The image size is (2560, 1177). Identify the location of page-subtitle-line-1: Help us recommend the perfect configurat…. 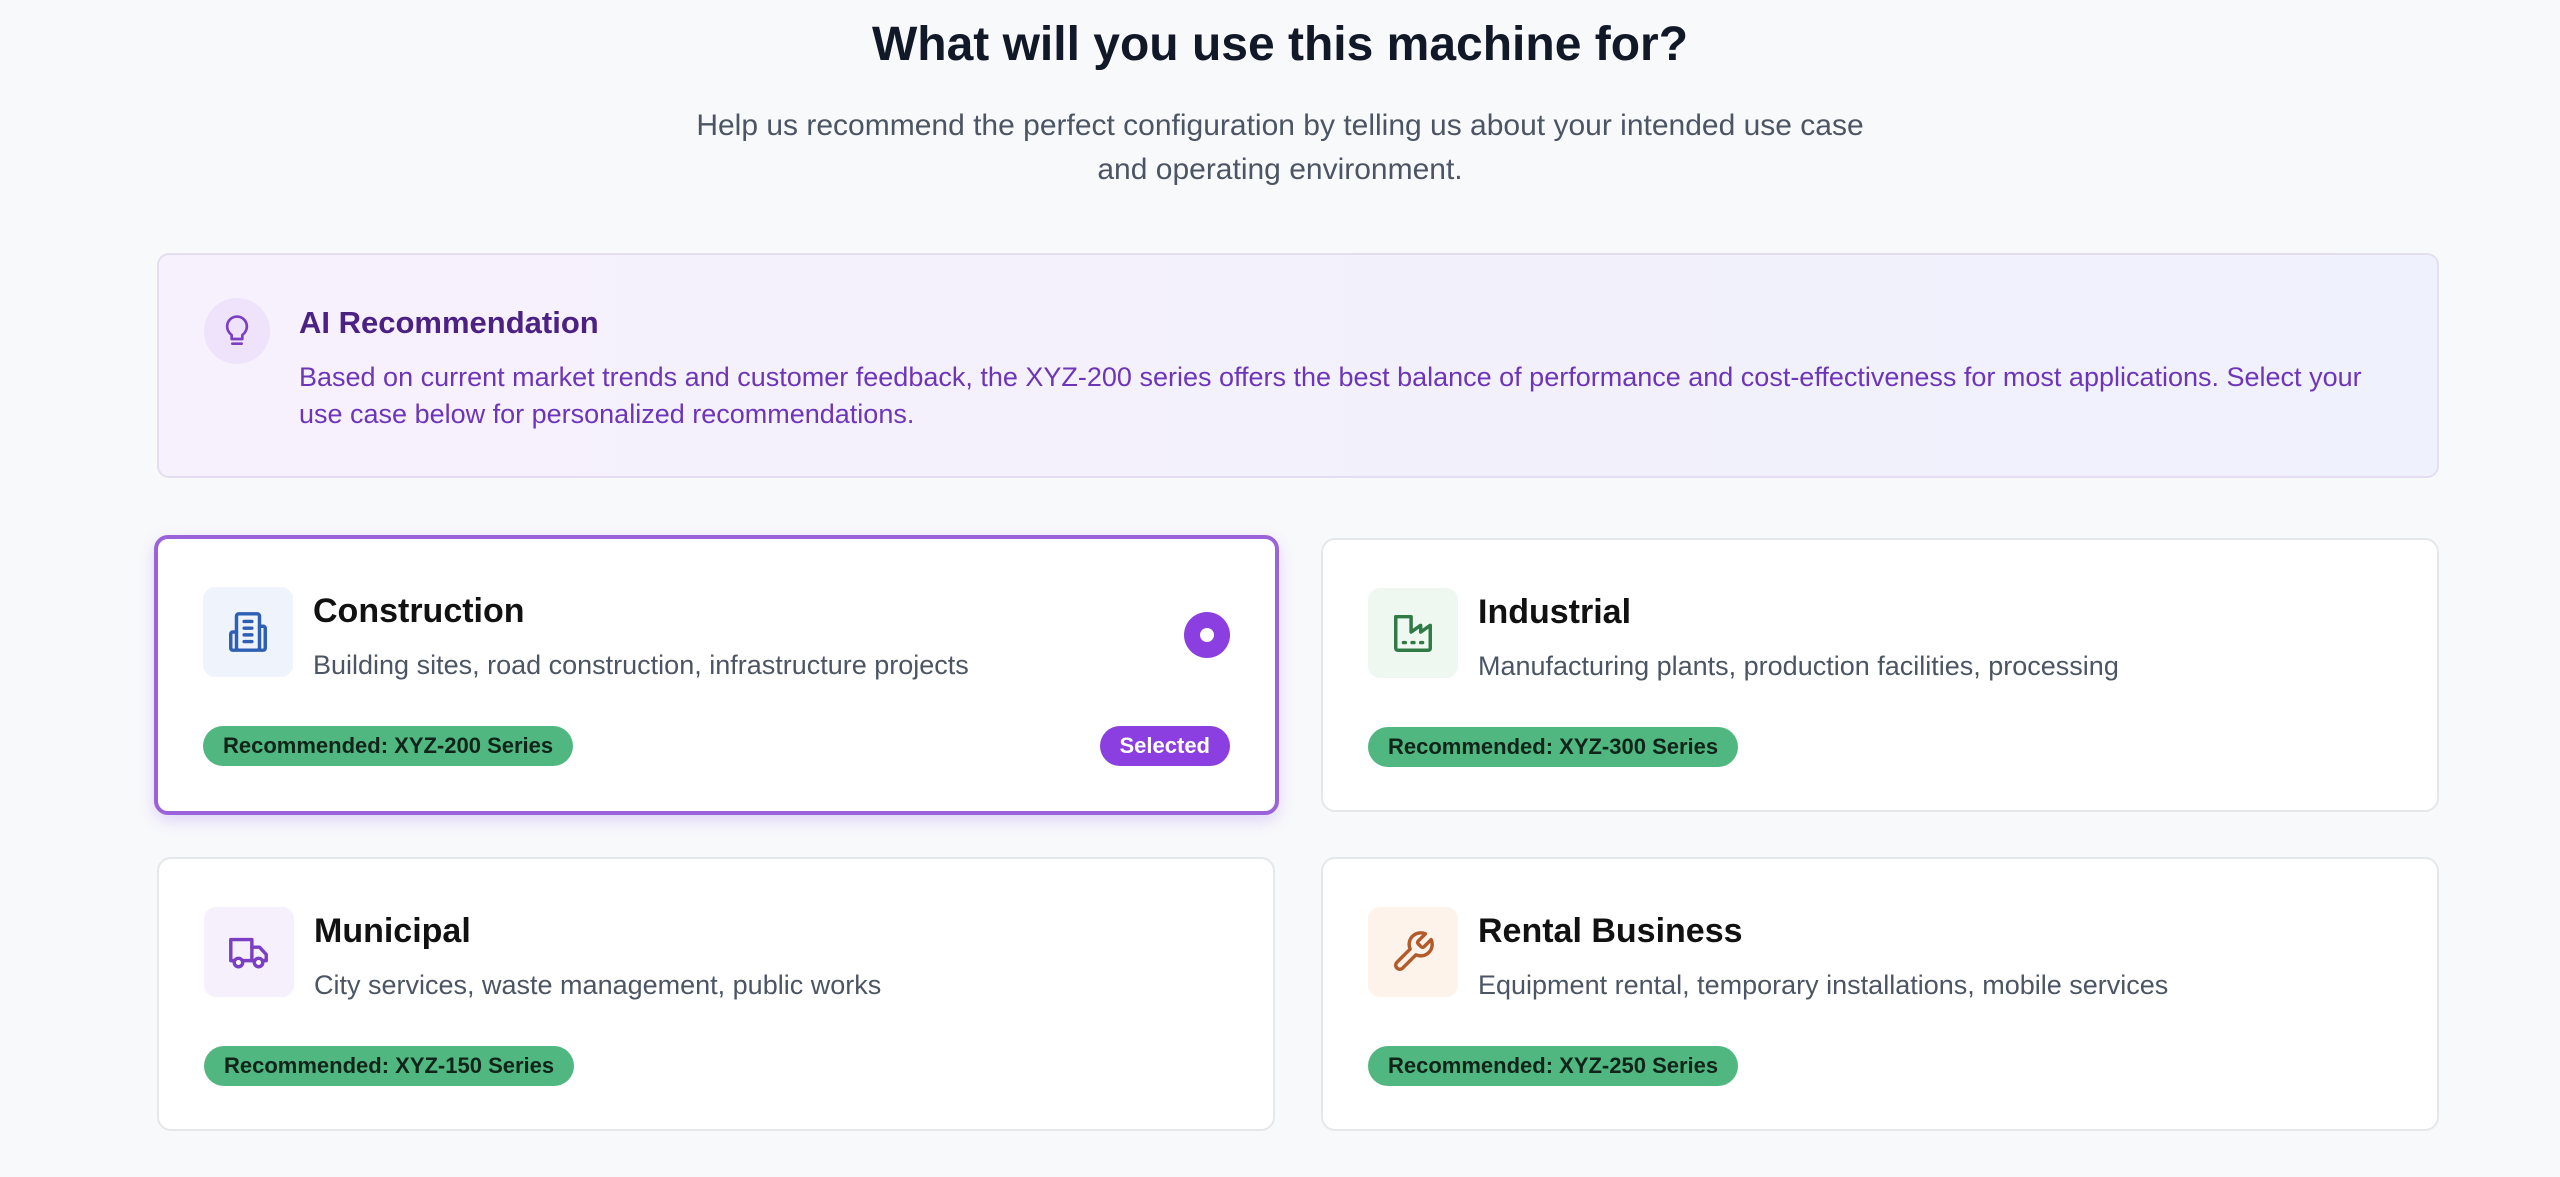
(1280, 125).